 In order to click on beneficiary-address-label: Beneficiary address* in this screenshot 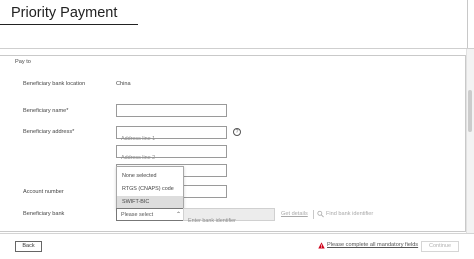, I will do `click(49, 132)`.